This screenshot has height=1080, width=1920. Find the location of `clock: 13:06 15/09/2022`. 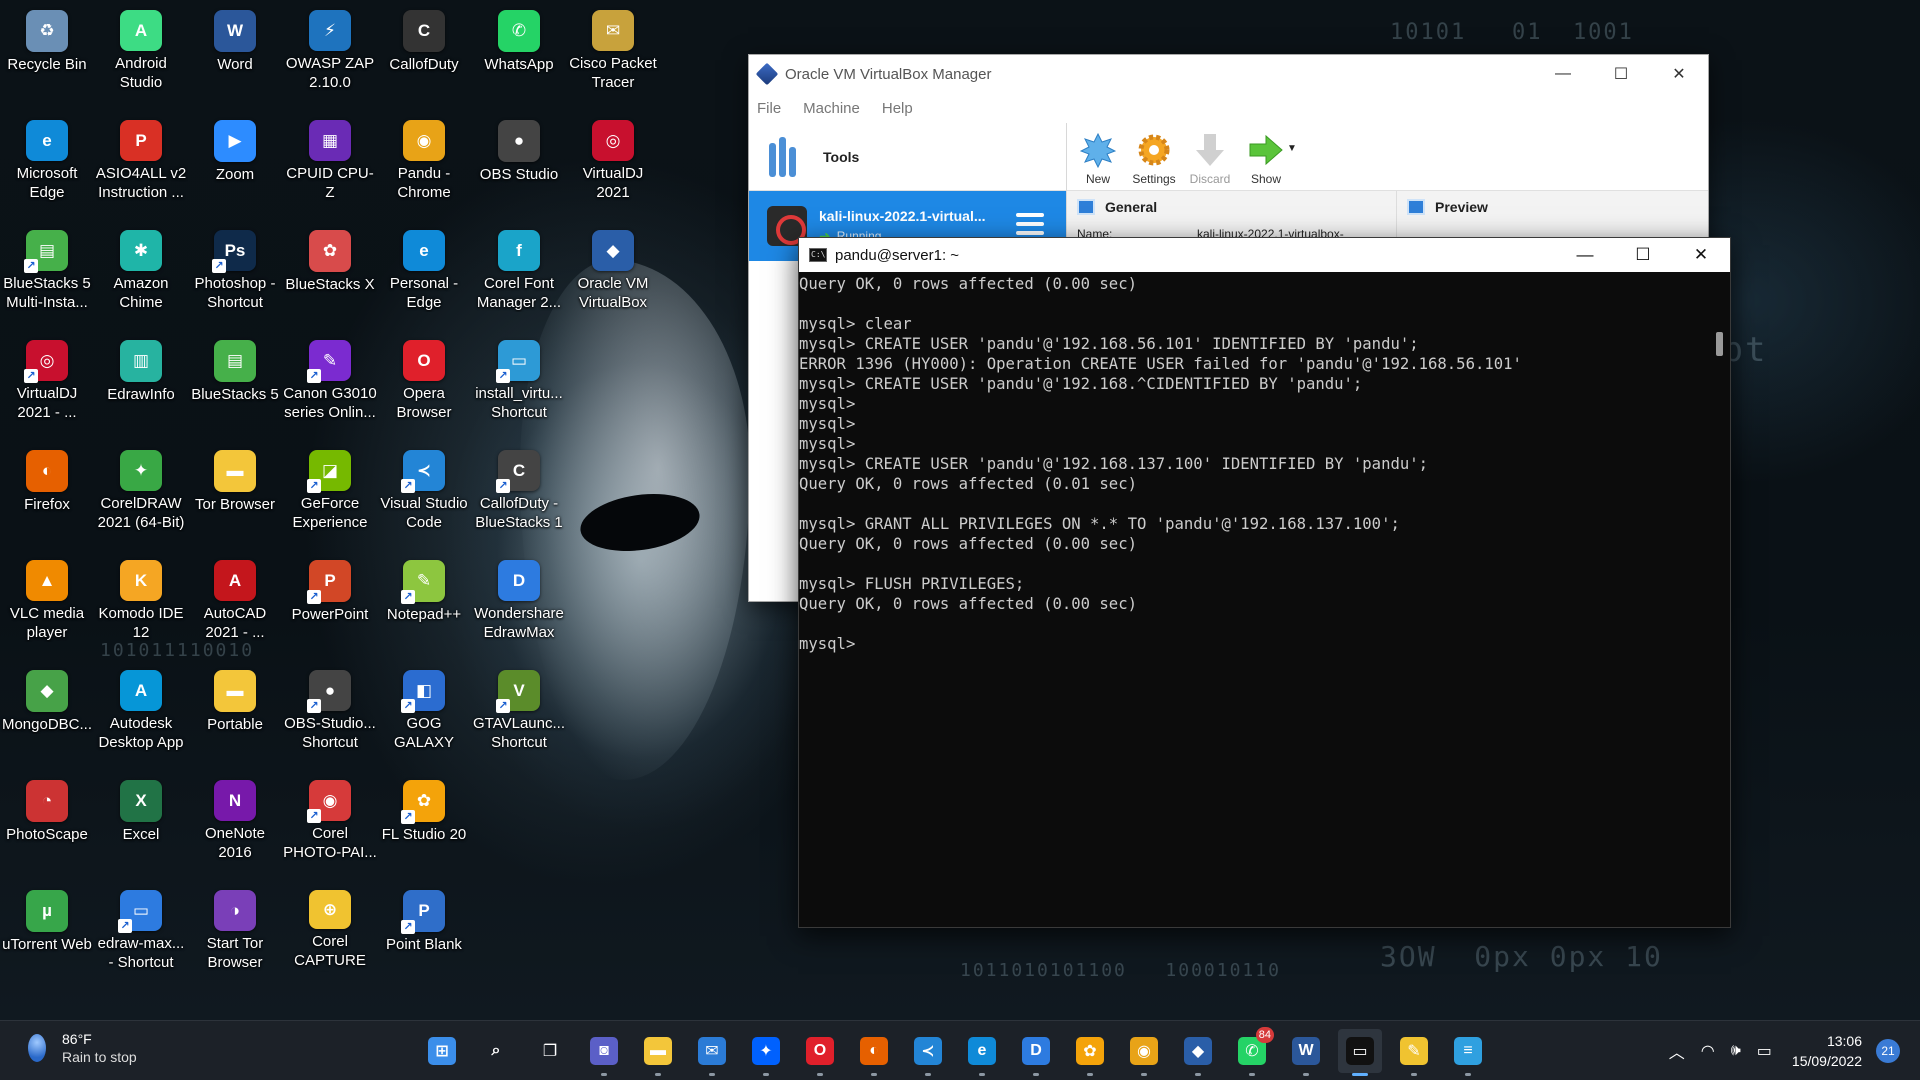

clock: 13:06 15/09/2022 is located at coordinates (1827, 1051).